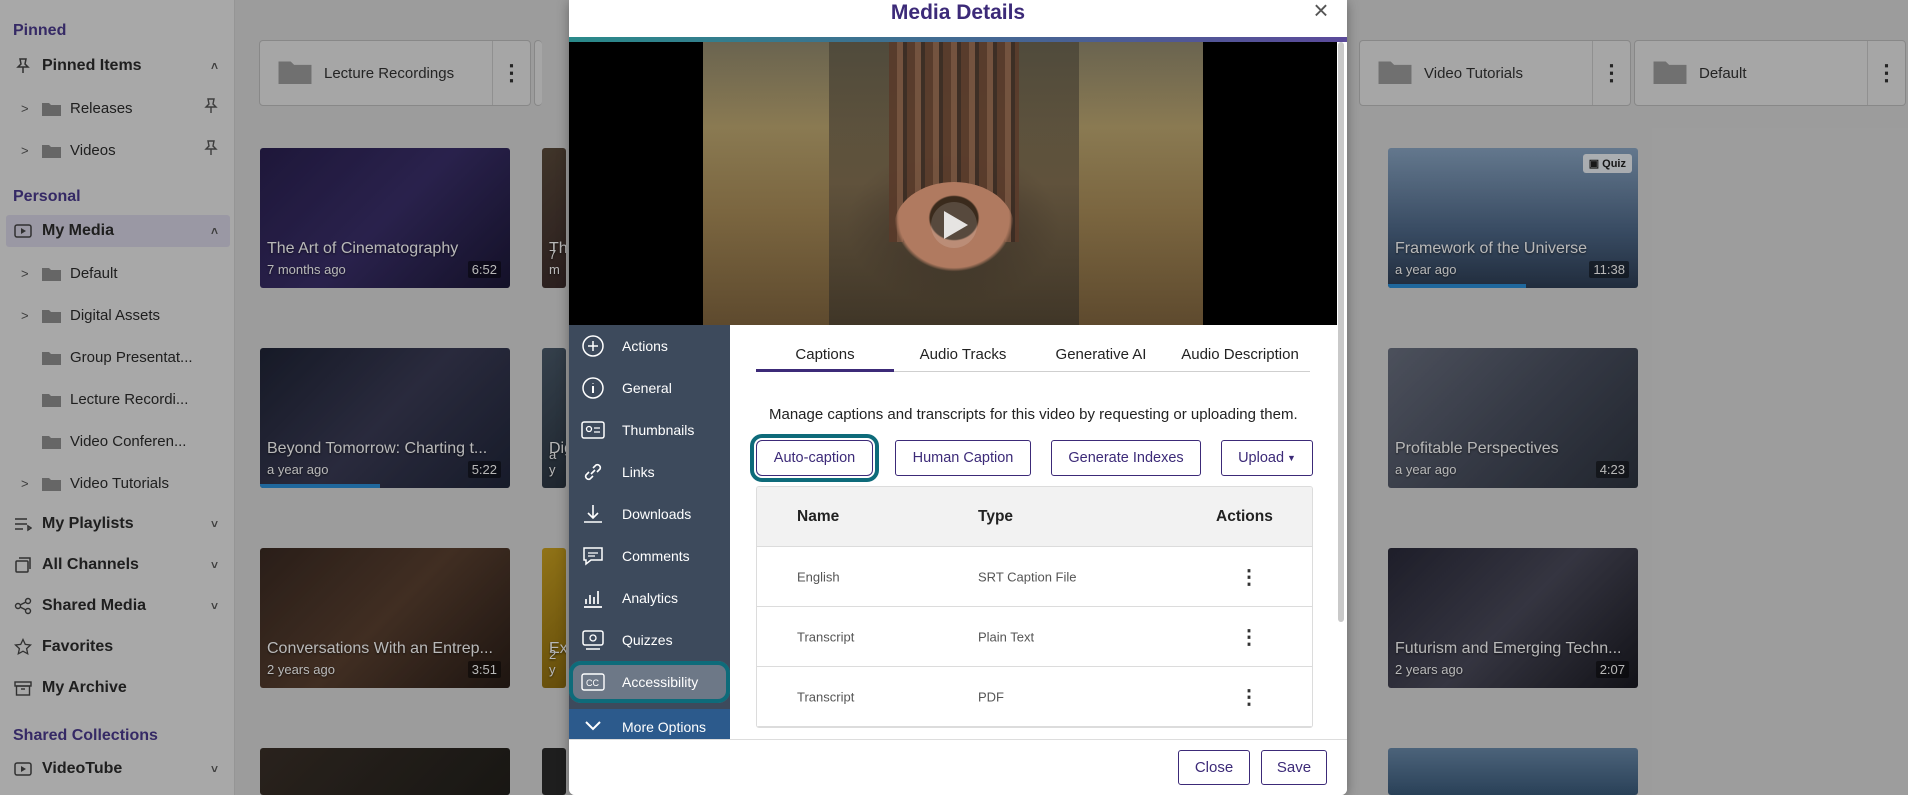  What do you see at coordinates (656, 556) in the screenshot?
I see `nav-label: Comments` at bounding box center [656, 556].